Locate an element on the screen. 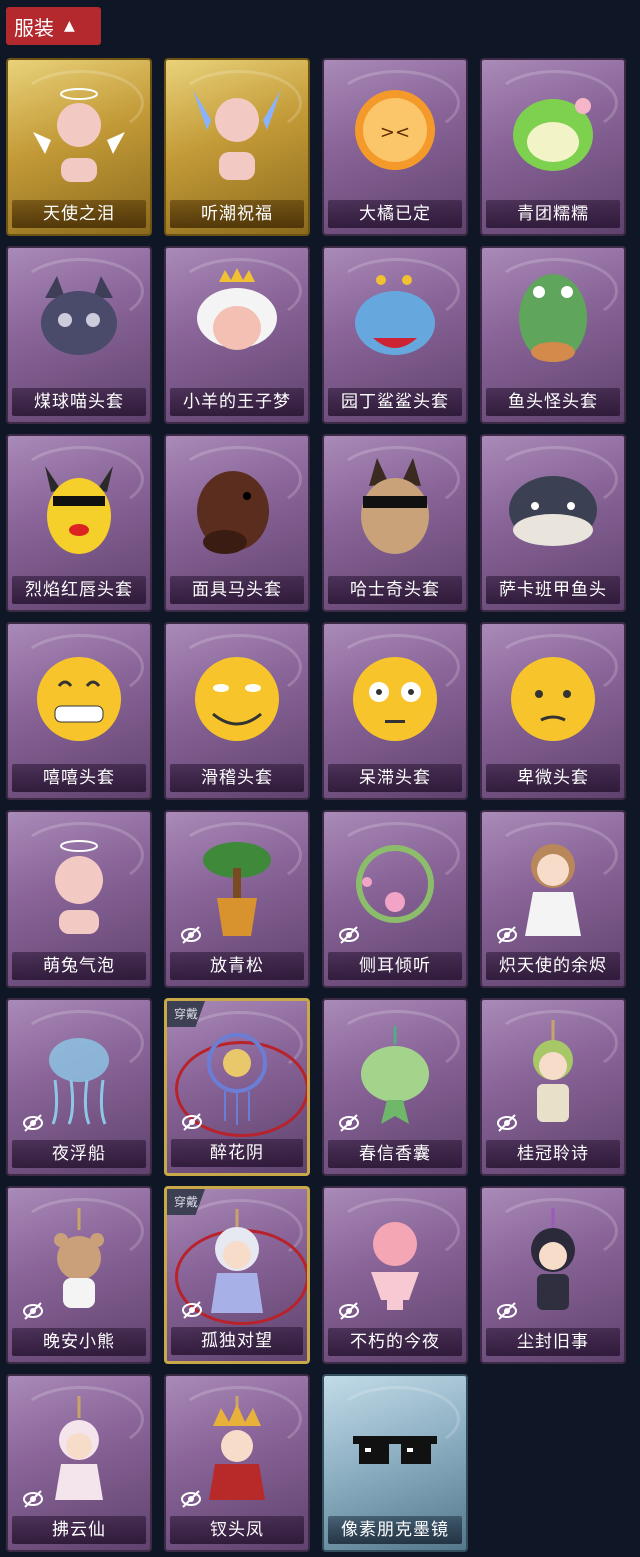 This screenshot has width=640, height=1557. costume-name: 拂云仙 is located at coordinates (79, 1530).